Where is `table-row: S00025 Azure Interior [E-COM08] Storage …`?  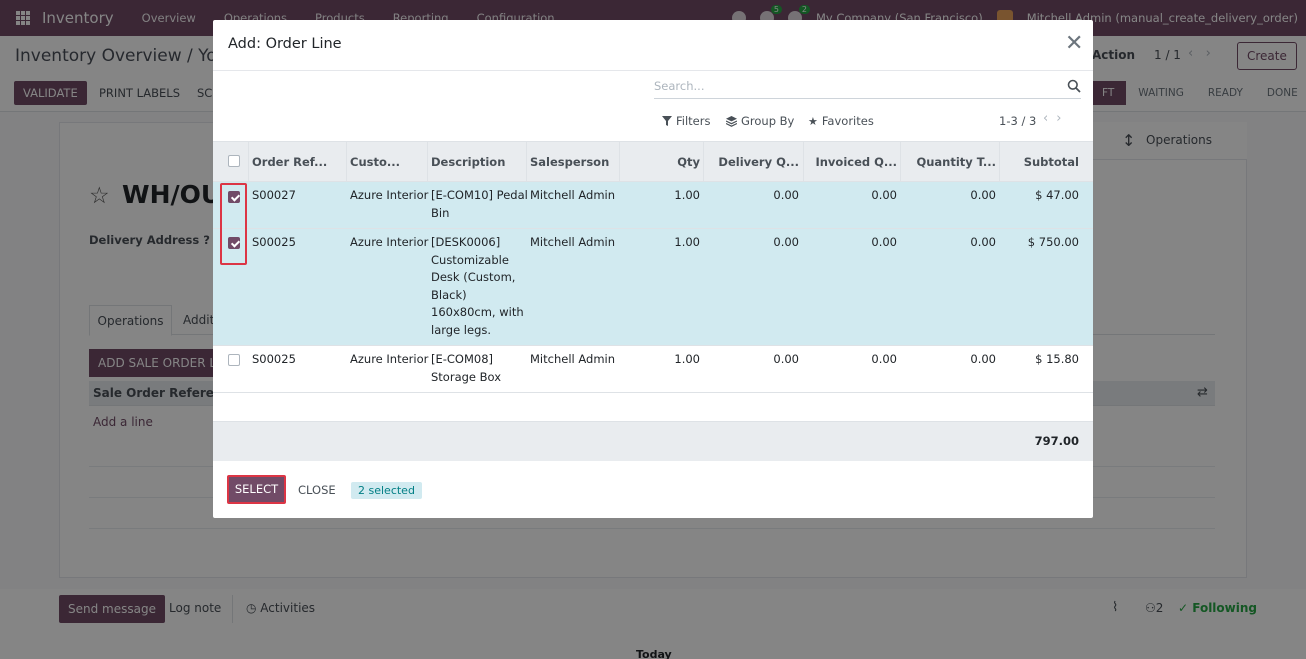 table-row: S00025 Azure Interior [E-COM08] Storage … is located at coordinates (653, 369).